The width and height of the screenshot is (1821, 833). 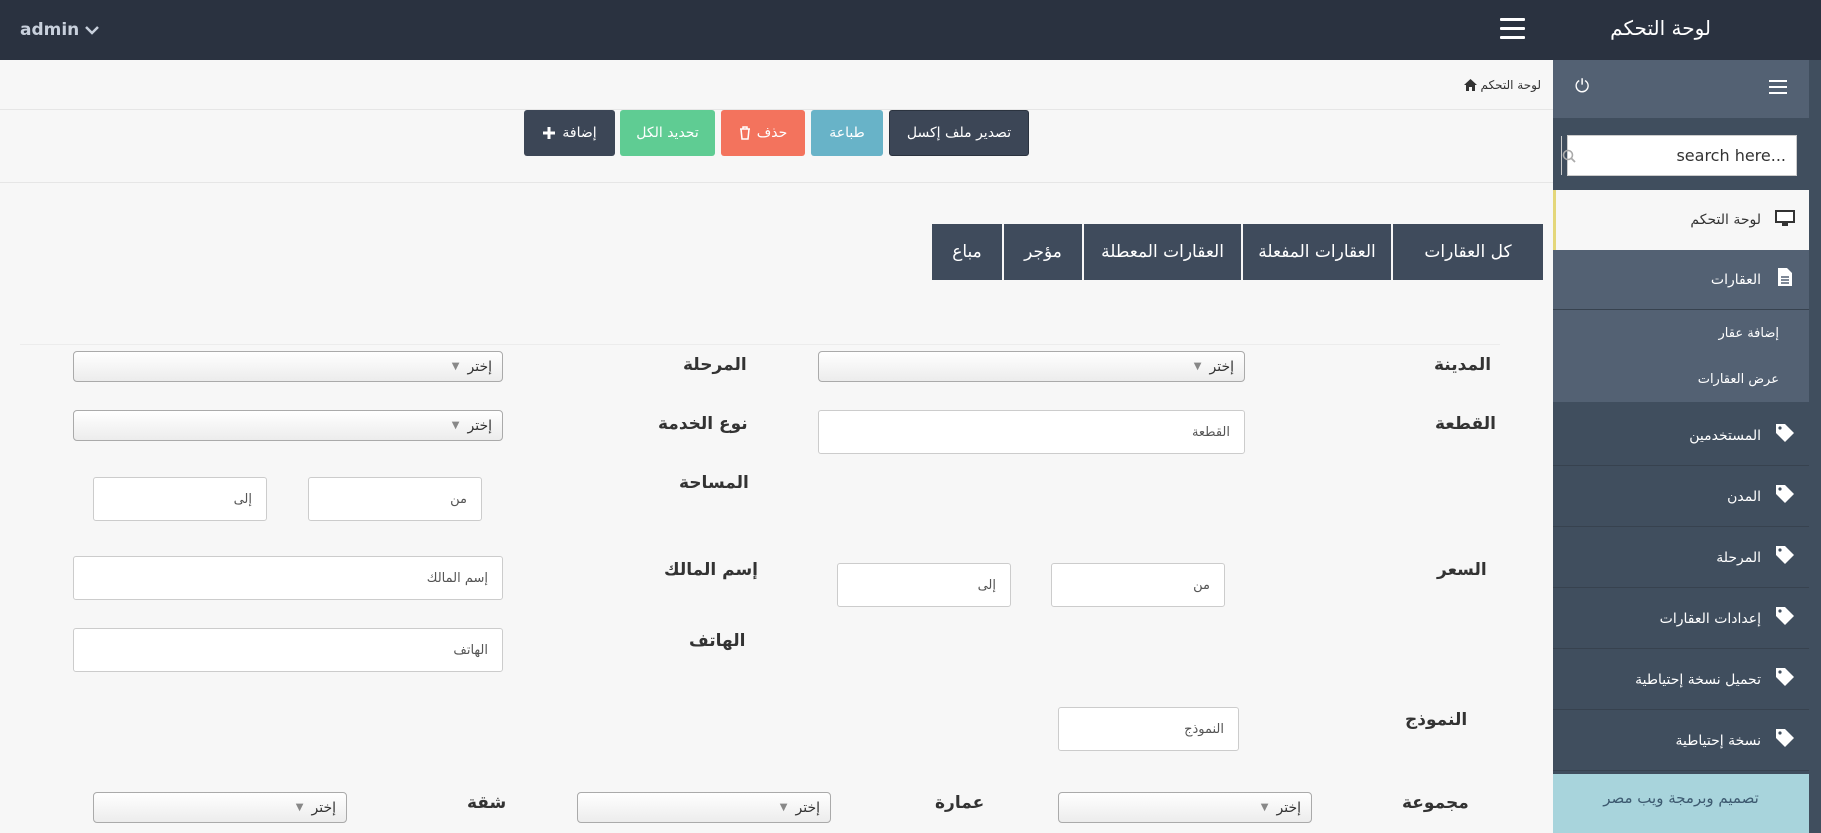 I want to click on search-icon, so click(x=1568, y=155).